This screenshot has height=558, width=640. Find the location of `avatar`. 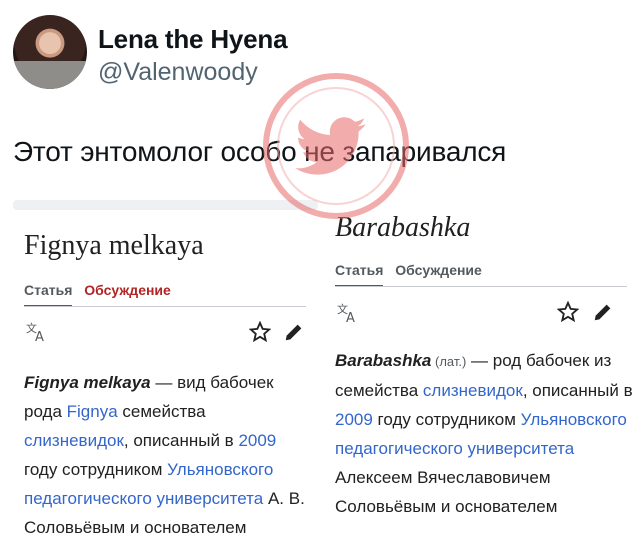

avatar is located at coordinates (50, 52).